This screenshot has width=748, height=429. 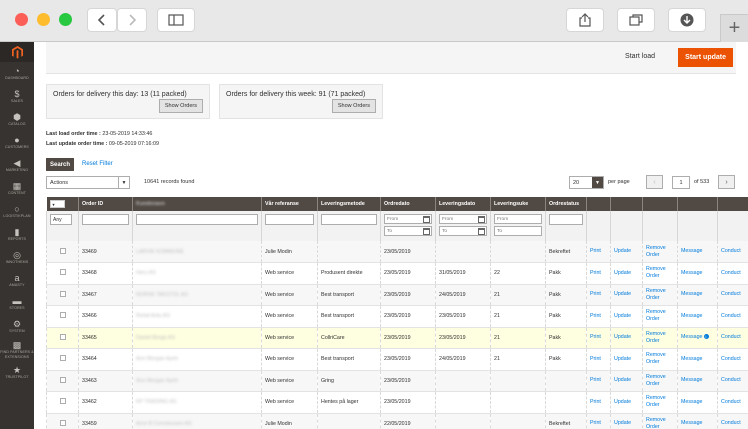 What do you see at coordinates (681, 182) in the screenshot?
I see `page-number-input: 1` at bounding box center [681, 182].